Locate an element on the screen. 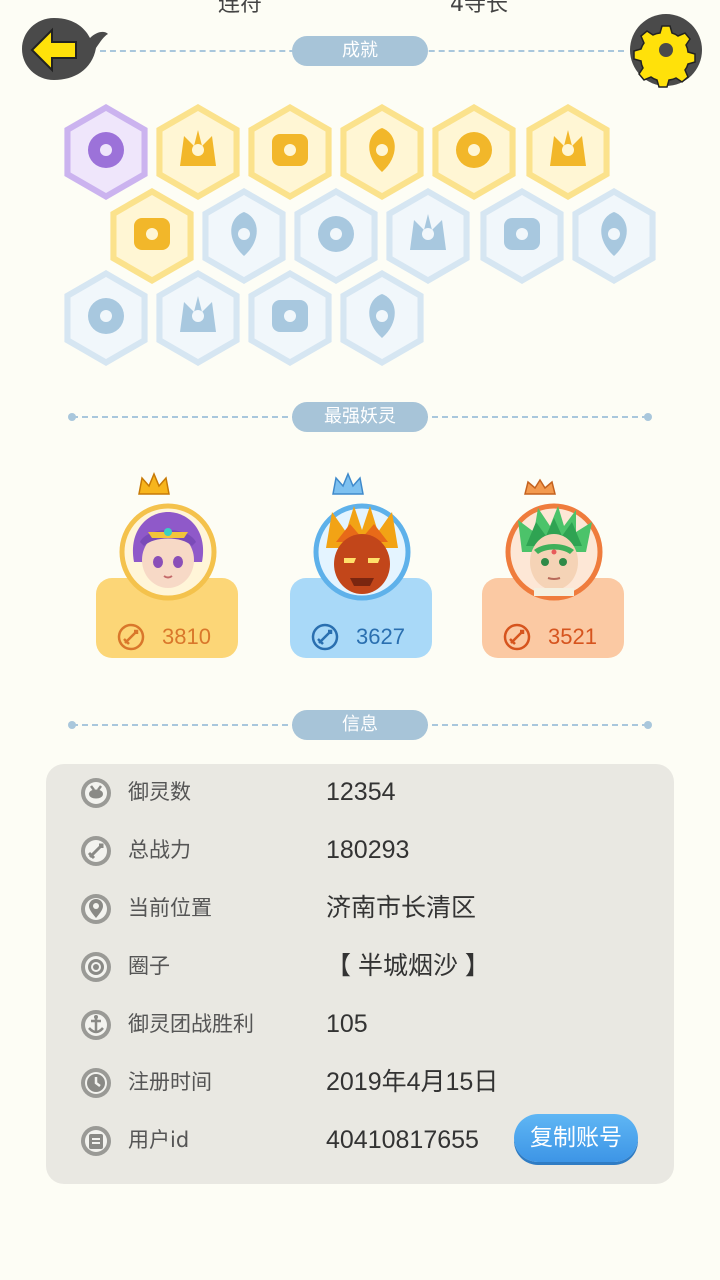 This screenshot has width=720, height=1280. top-cut-text-right: 4寺长 is located at coordinates (479, 8).